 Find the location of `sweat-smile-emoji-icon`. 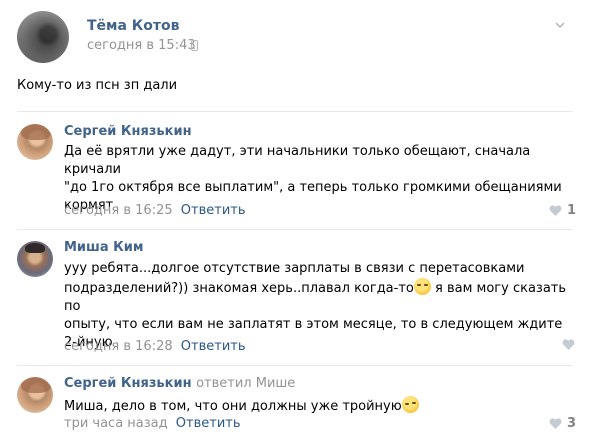

sweat-smile-emoji-icon is located at coordinates (410, 404).